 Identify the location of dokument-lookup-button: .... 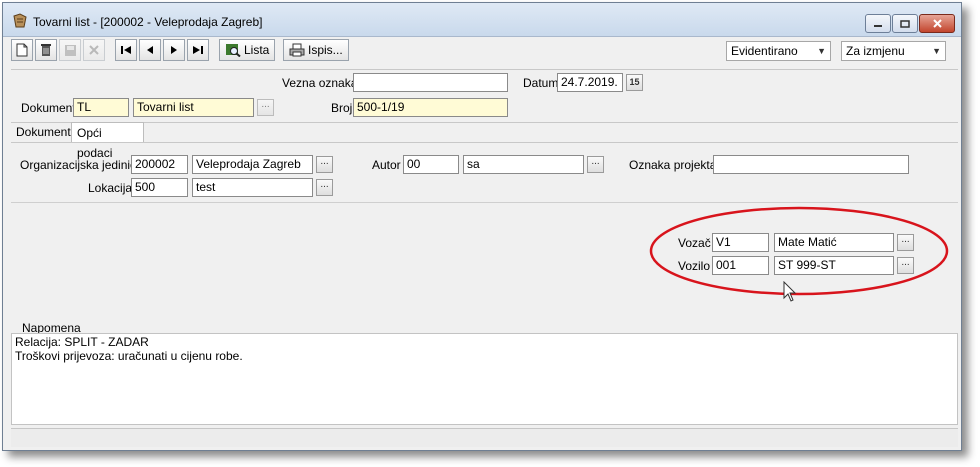
(265, 107).